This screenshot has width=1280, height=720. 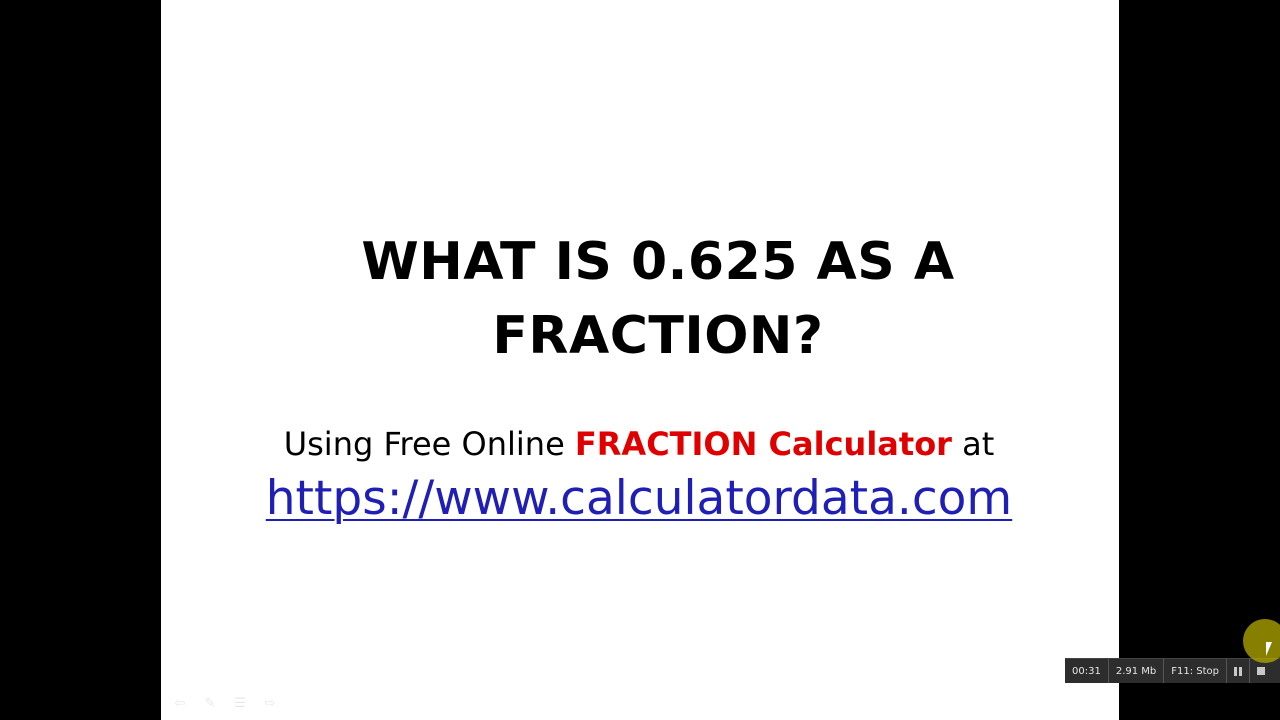 What do you see at coordinates (1137, 671) in the screenshot?
I see `recording-file-size: 2.91 Mb` at bounding box center [1137, 671].